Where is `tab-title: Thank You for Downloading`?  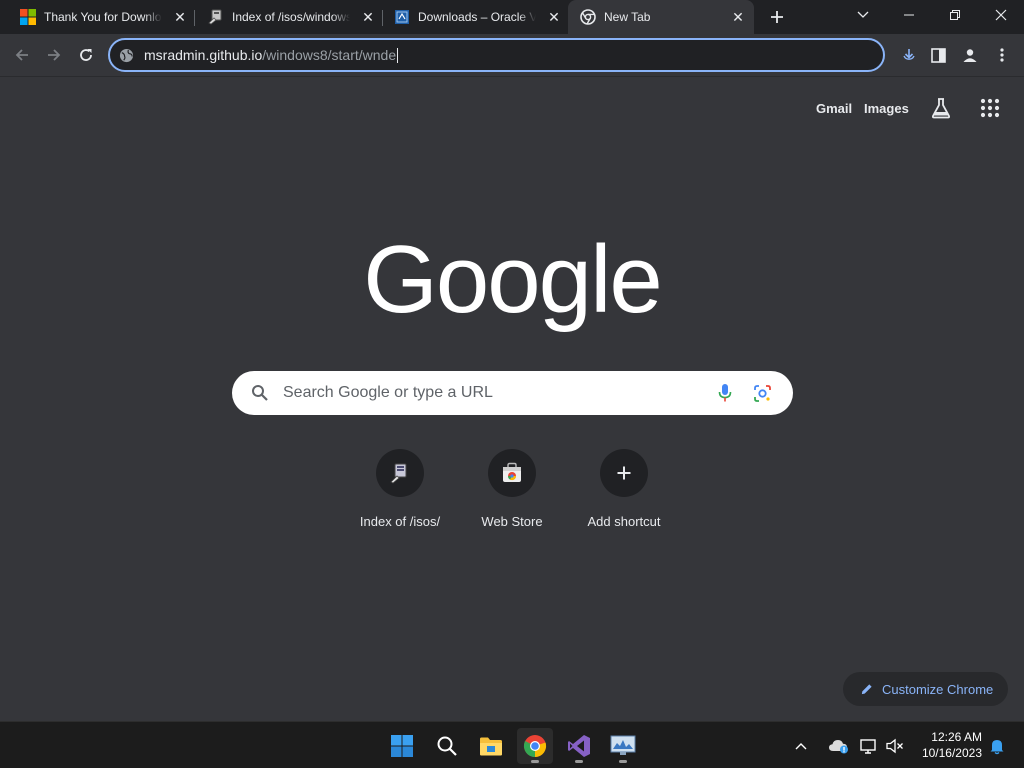 tab-title: Thank You for Downloading is located at coordinates (103, 17).